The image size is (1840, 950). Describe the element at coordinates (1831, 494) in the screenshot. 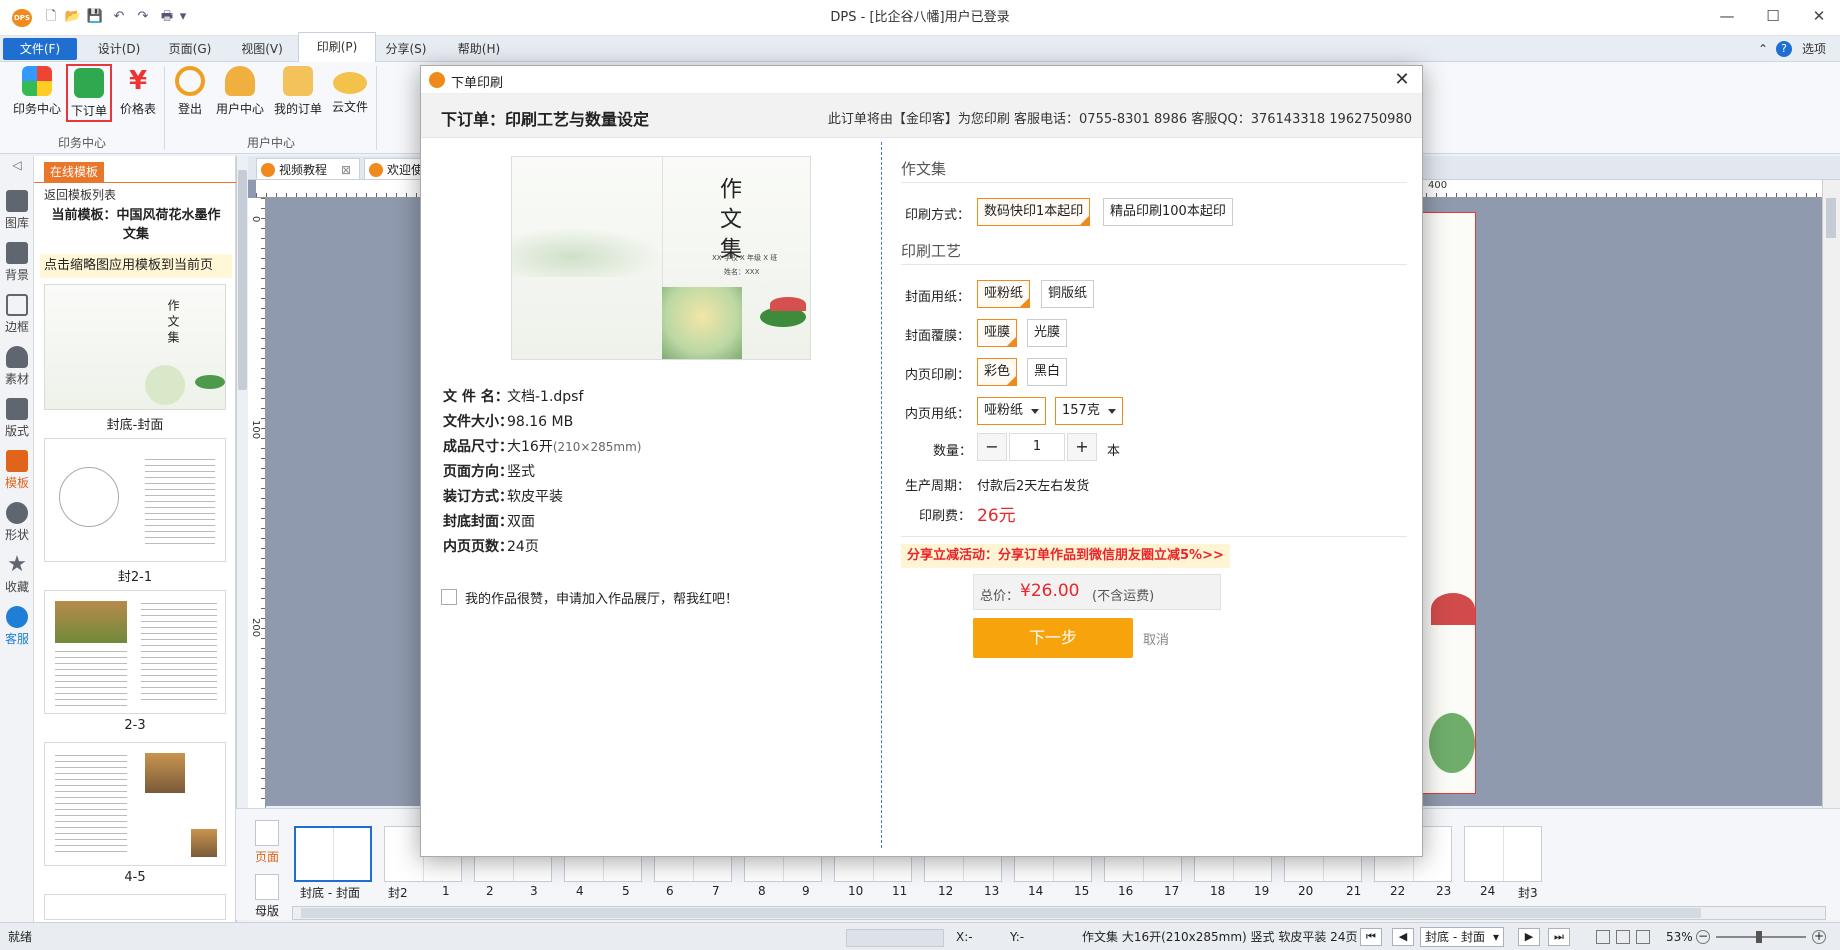

I see `canvas-vertical-scrollbar` at that location.